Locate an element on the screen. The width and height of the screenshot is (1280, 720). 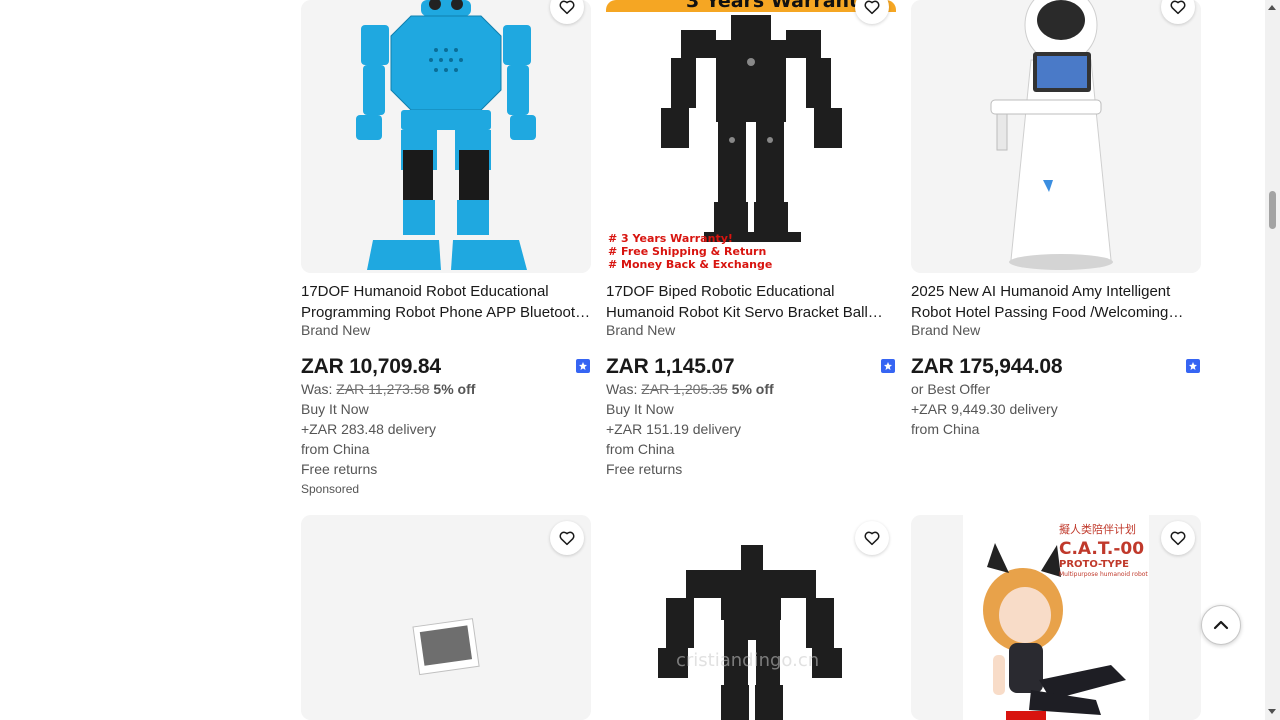
back-to-top-button is located at coordinates (1221, 625).